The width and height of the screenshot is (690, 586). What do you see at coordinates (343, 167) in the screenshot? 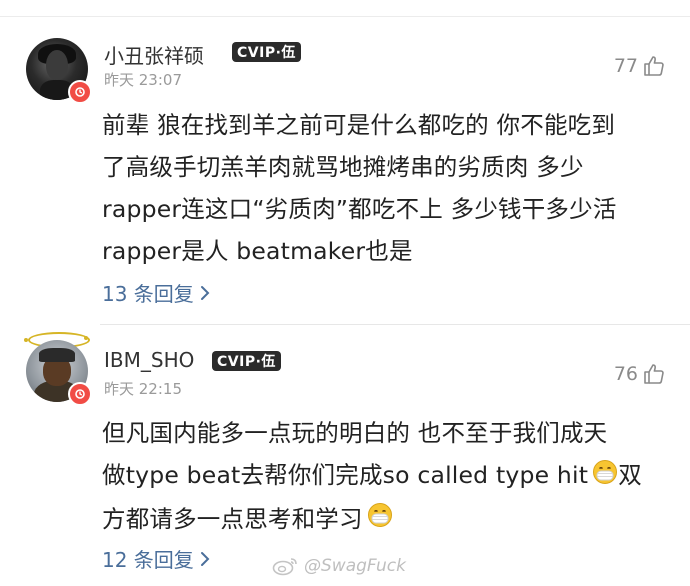
I see `comment-line: 了高级手切羔羊肉就骂地摊烤串的劣质肉 多少` at bounding box center [343, 167].